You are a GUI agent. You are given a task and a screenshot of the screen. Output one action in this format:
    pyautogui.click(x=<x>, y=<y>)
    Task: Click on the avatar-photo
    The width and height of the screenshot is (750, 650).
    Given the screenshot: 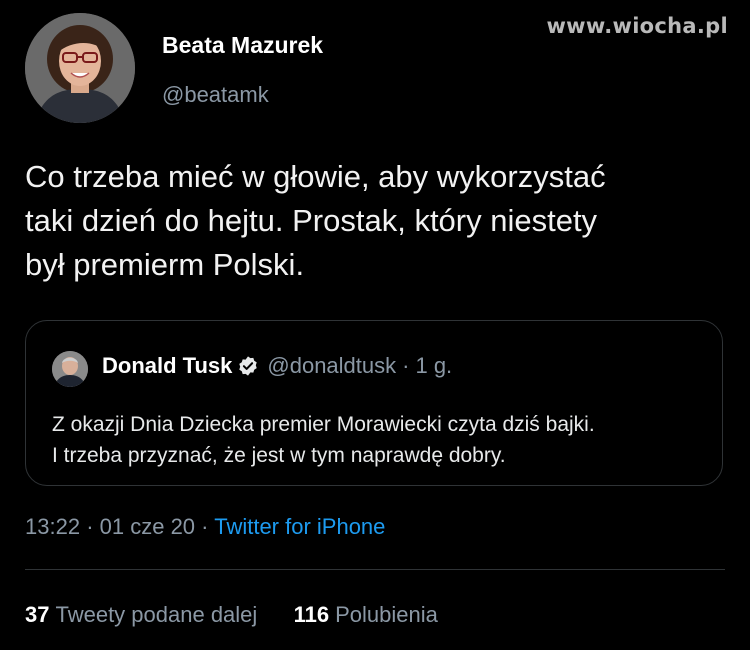 What is the action you would take?
    pyautogui.click(x=80, y=68)
    